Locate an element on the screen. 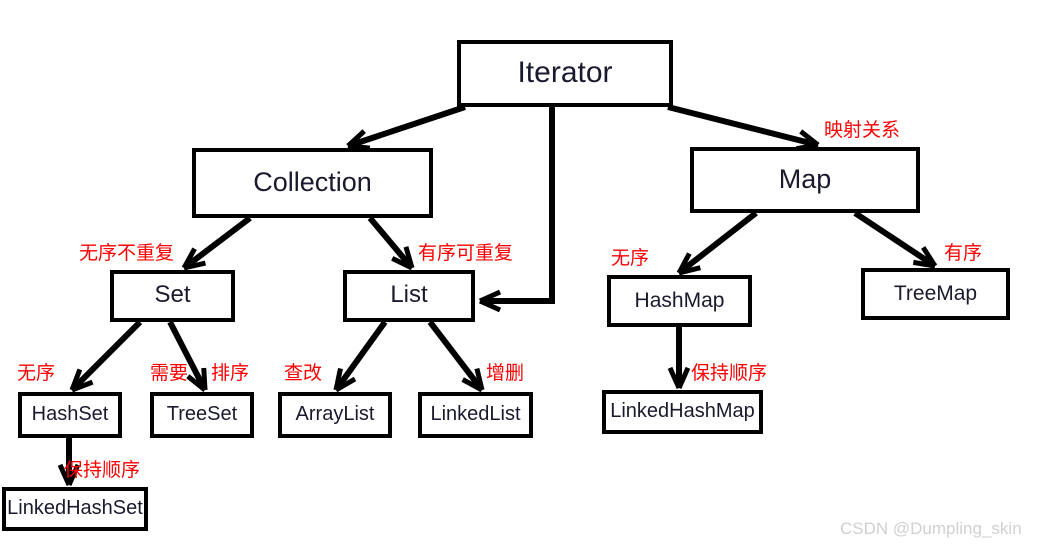 The height and width of the screenshot is (551, 1050). node-label-arraylist: ArrayList is located at coordinates (335, 414).